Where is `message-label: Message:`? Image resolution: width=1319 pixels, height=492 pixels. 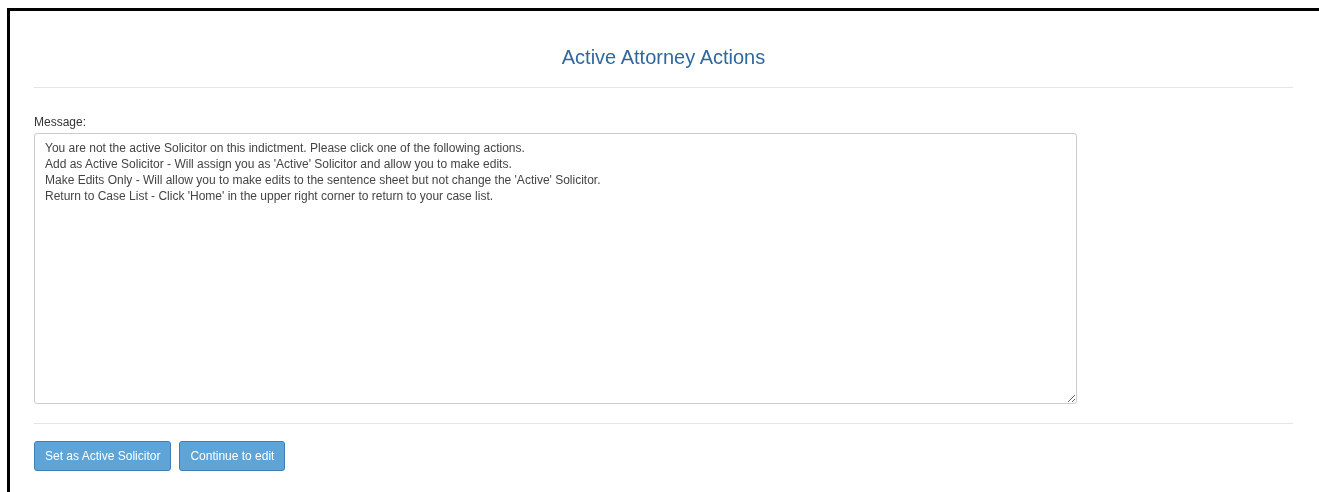 message-label: Message: is located at coordinates (60, 122).